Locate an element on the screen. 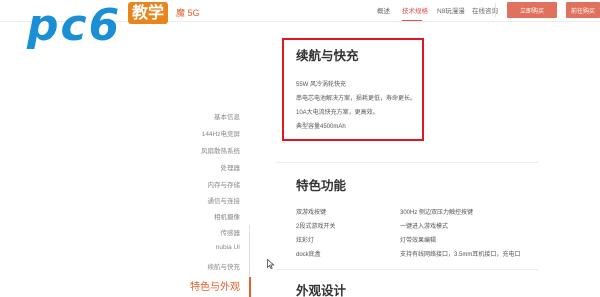 Image resolution: width=600 pixels, height=297 pixels. nav-active-underline is located at coordinates (412, 20).